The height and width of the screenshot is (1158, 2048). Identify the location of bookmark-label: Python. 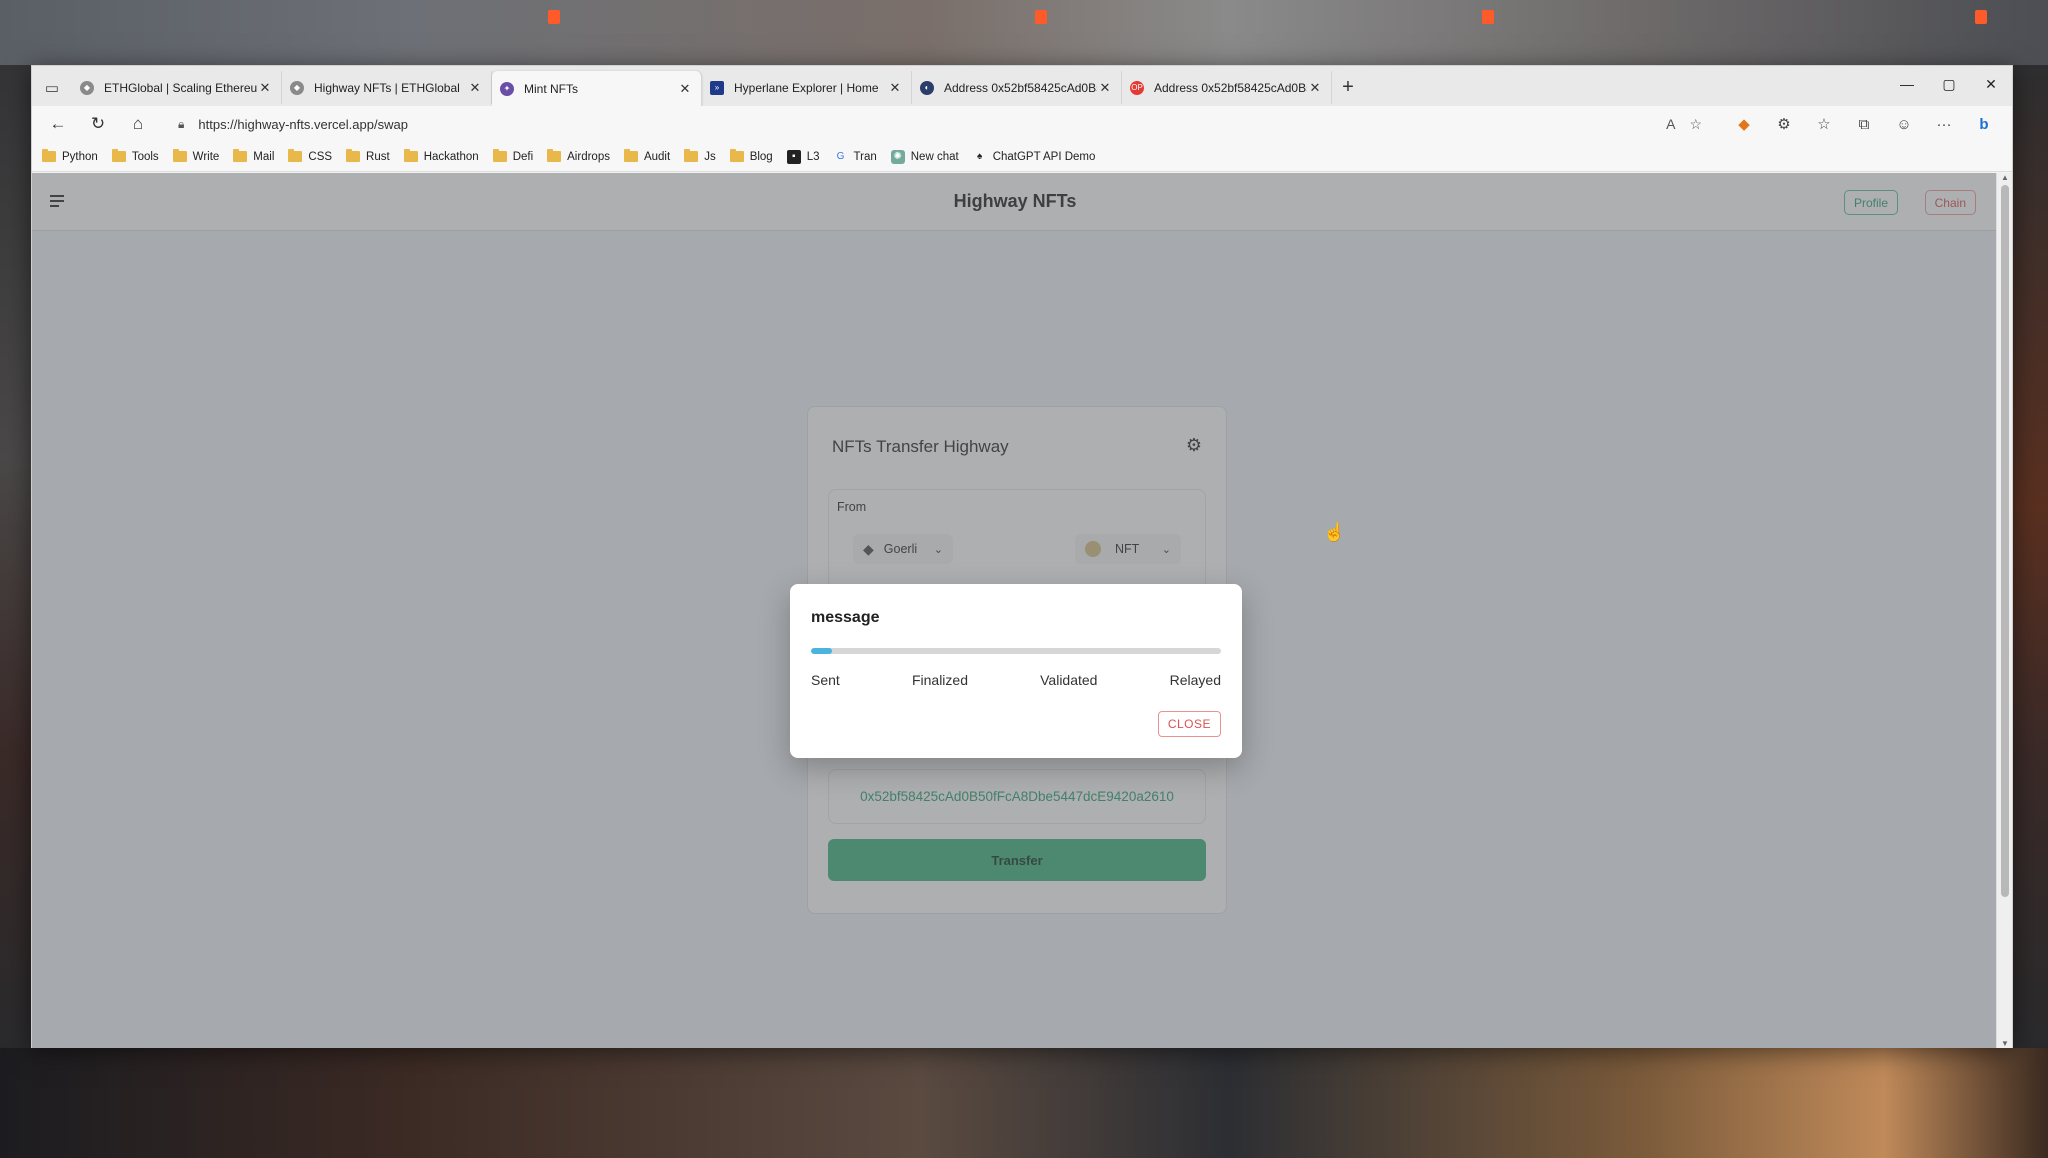
(80, 156).